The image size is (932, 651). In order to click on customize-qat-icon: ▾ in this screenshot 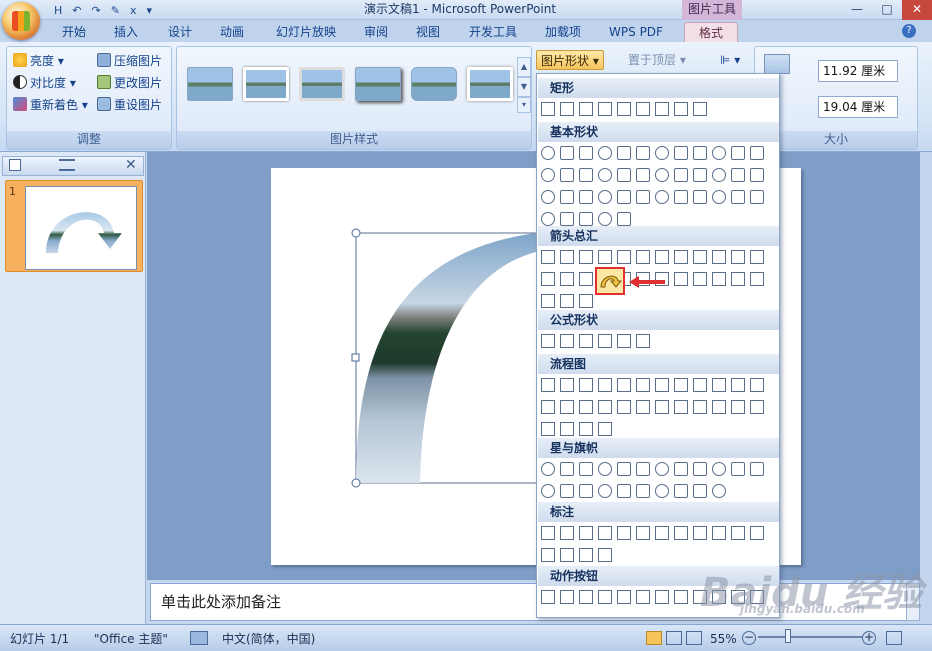, I will do `click(149, 10)`.